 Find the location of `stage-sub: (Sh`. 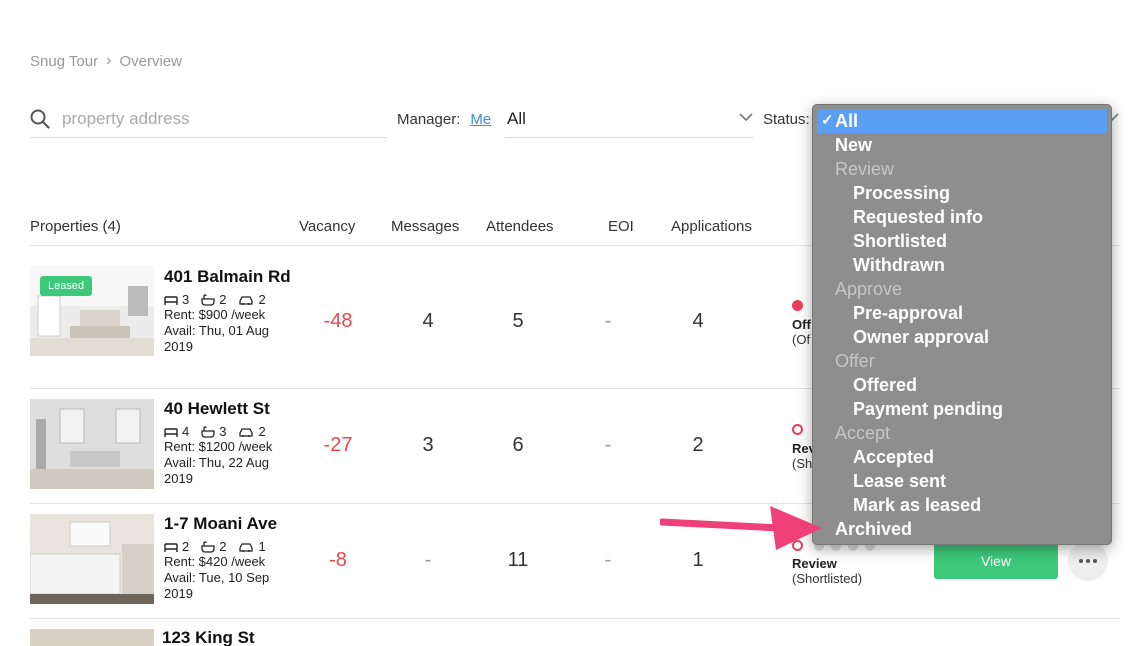

stage-sub: (Sh is located at coordinates (802, 463).